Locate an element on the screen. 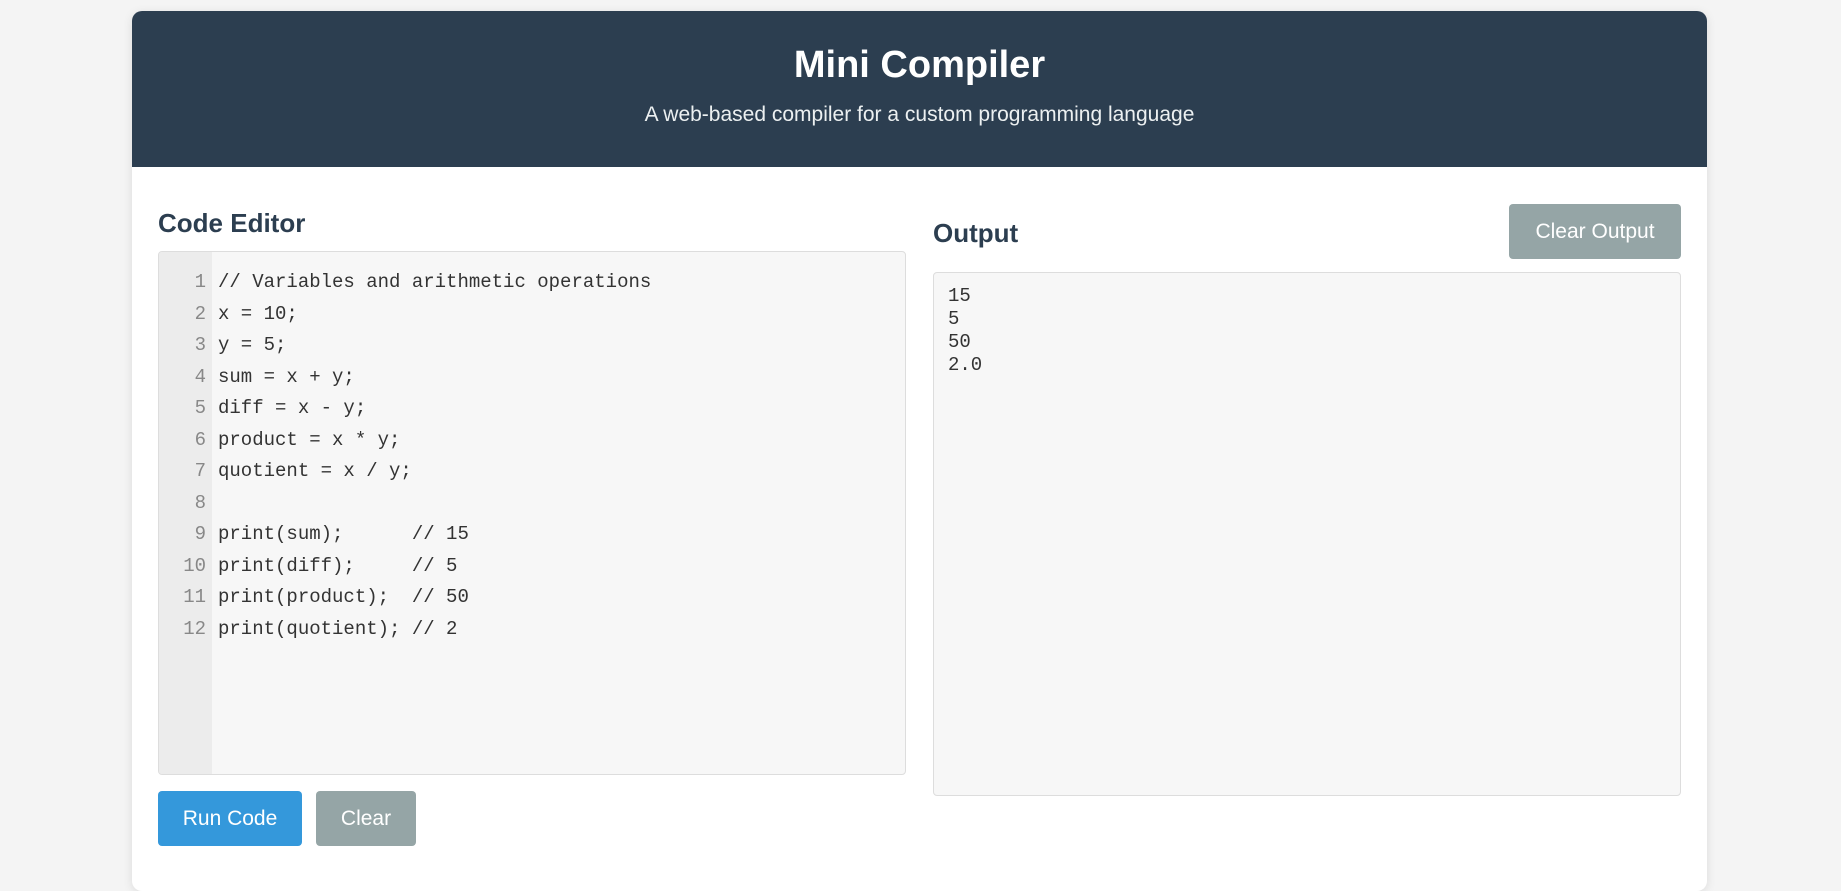 This screenshot has height=891, width=1841. code-line: print(sum); // 15 is located at coordinates (559, 535).